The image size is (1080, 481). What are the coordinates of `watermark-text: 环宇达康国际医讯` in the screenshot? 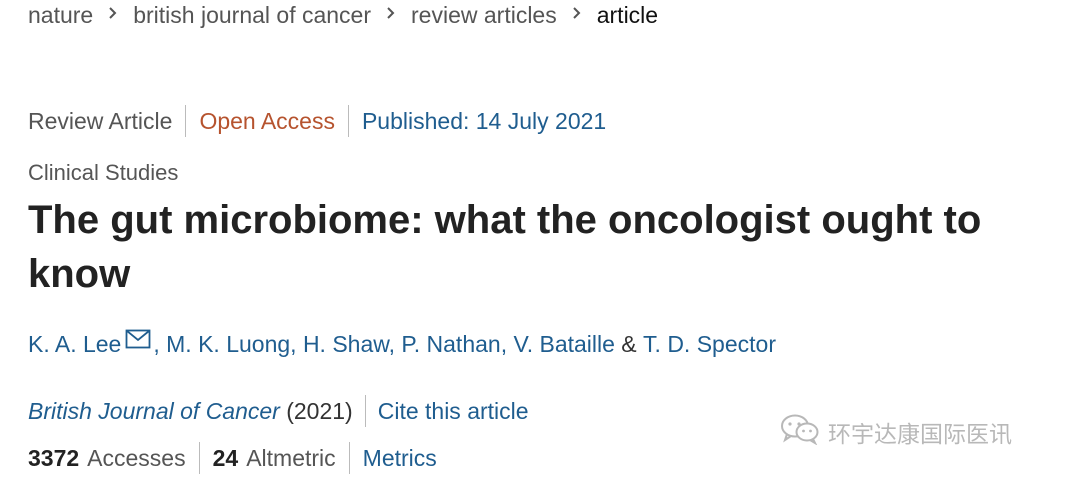 It's located at (920, 434).